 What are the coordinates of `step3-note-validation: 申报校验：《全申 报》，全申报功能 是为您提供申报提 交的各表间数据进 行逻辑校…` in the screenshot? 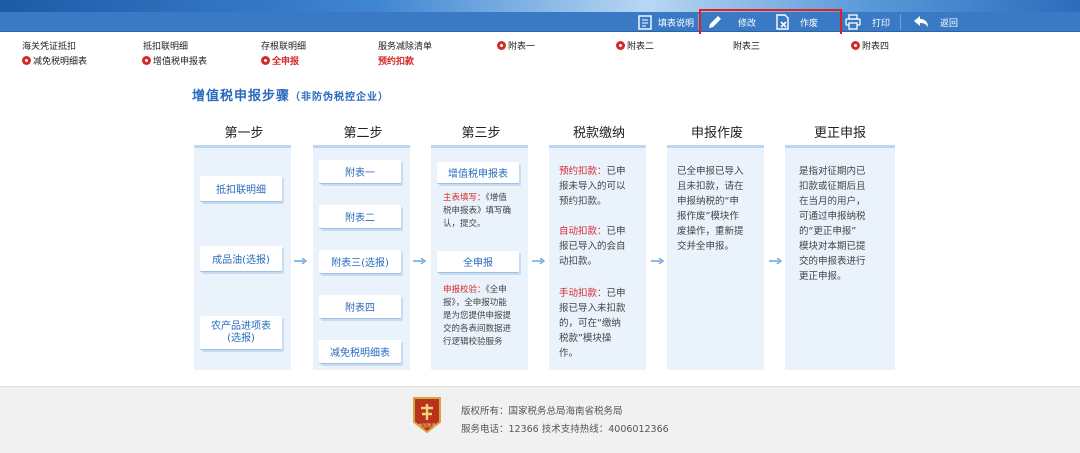 It's located at (477, 316).